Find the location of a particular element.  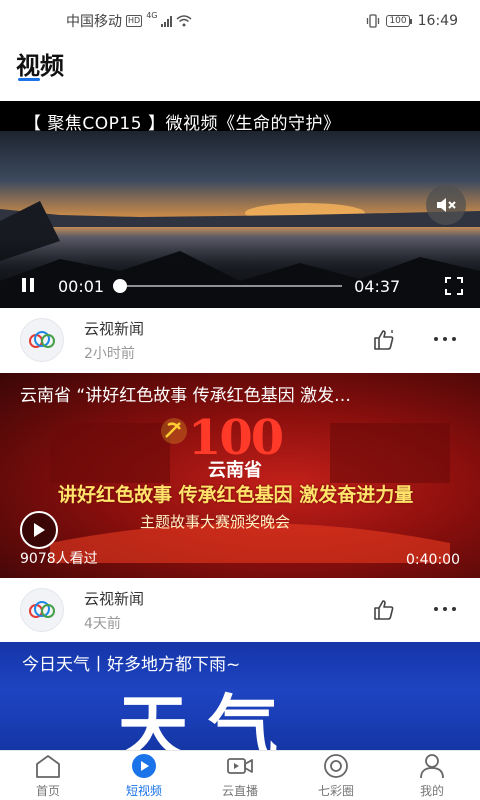

status-right: 100 16:49 is located at coordinates (412, 21).